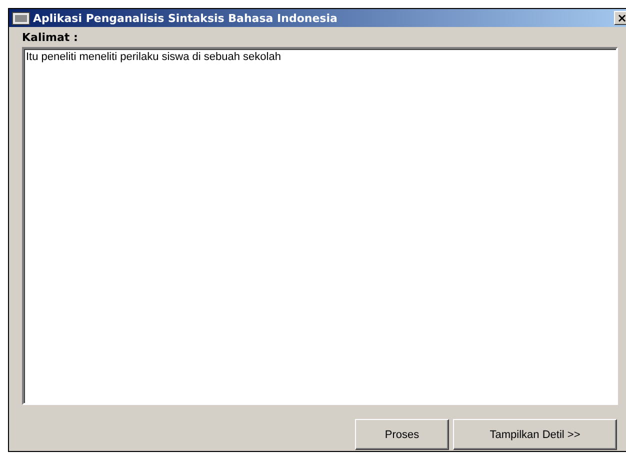  I want to click on process-button: Proses, so click(402, 434).